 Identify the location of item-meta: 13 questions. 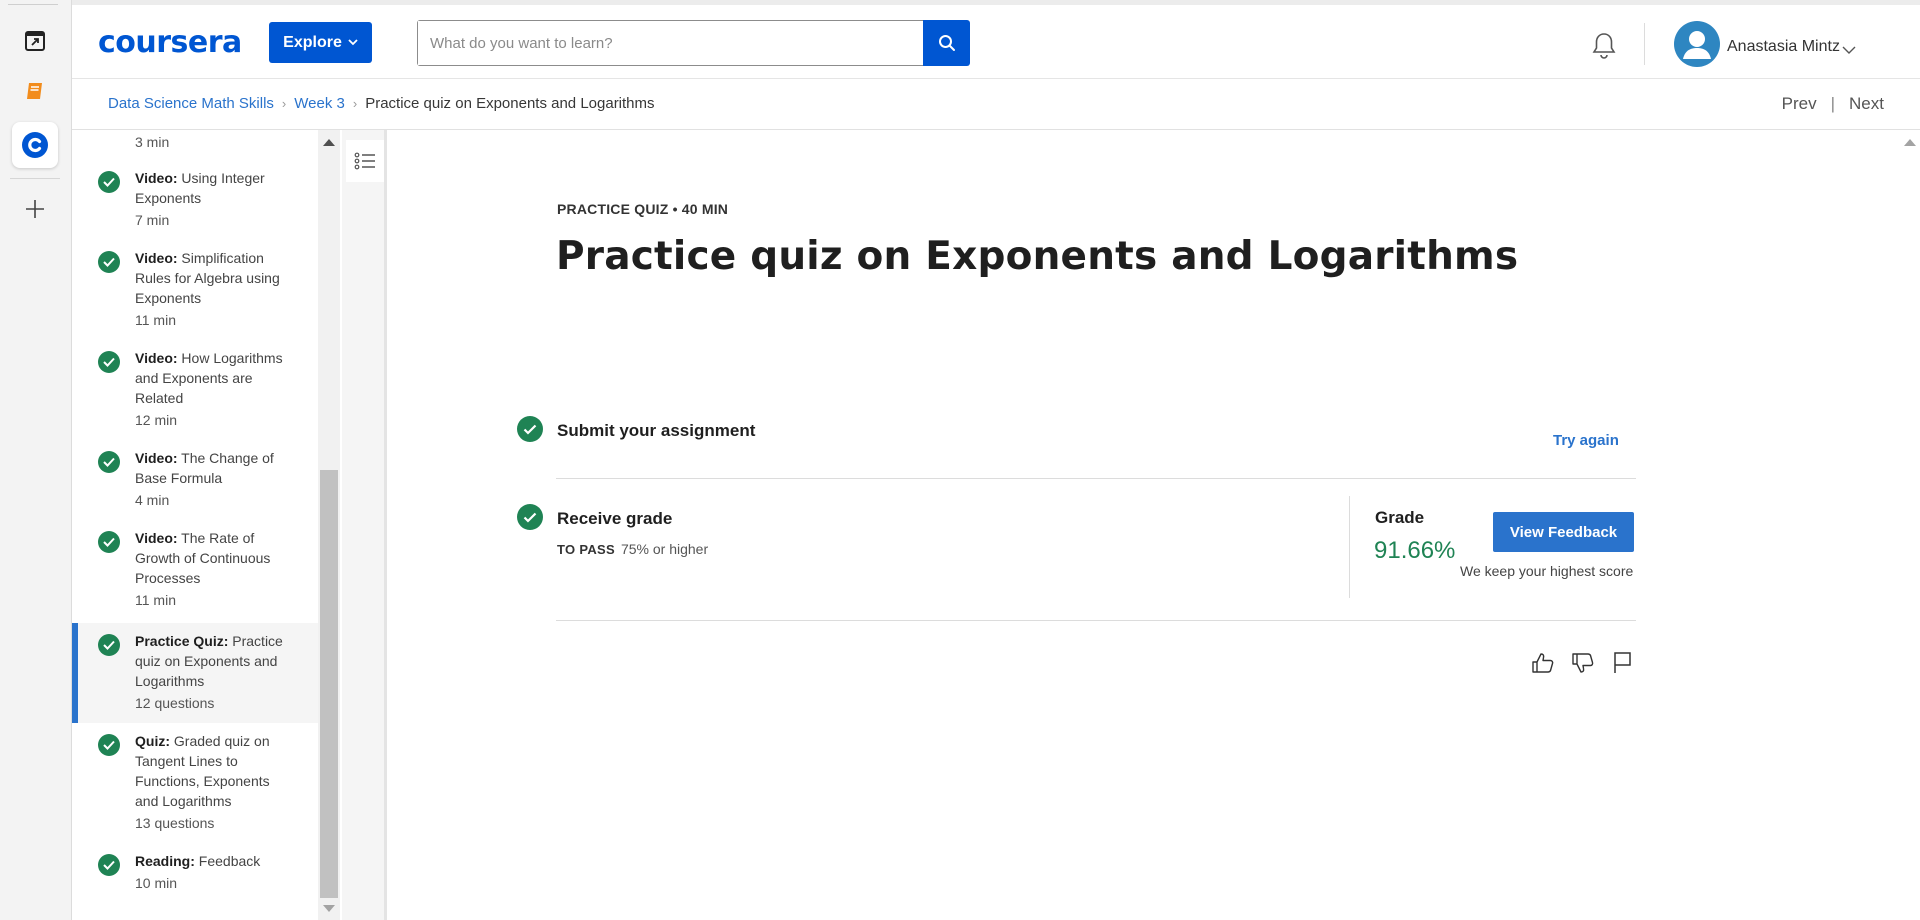
(175, 823).